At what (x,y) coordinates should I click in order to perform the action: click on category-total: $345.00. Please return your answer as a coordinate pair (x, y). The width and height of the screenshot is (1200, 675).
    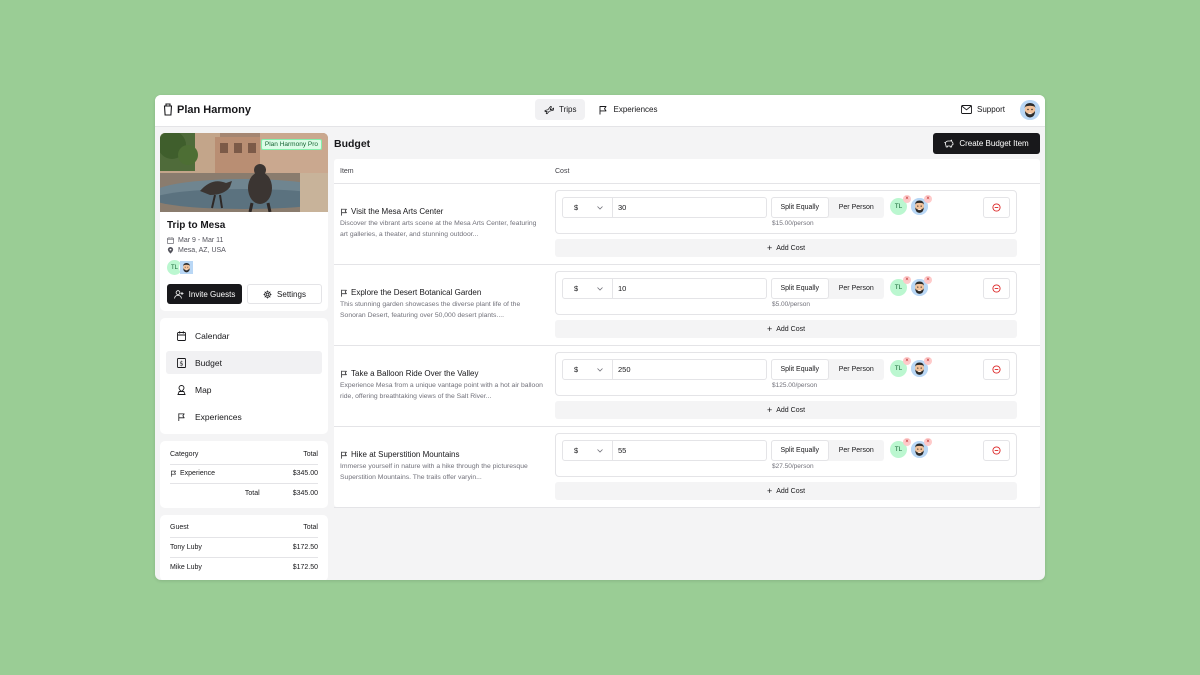
    Looking at the image, I should click on (305, 474).